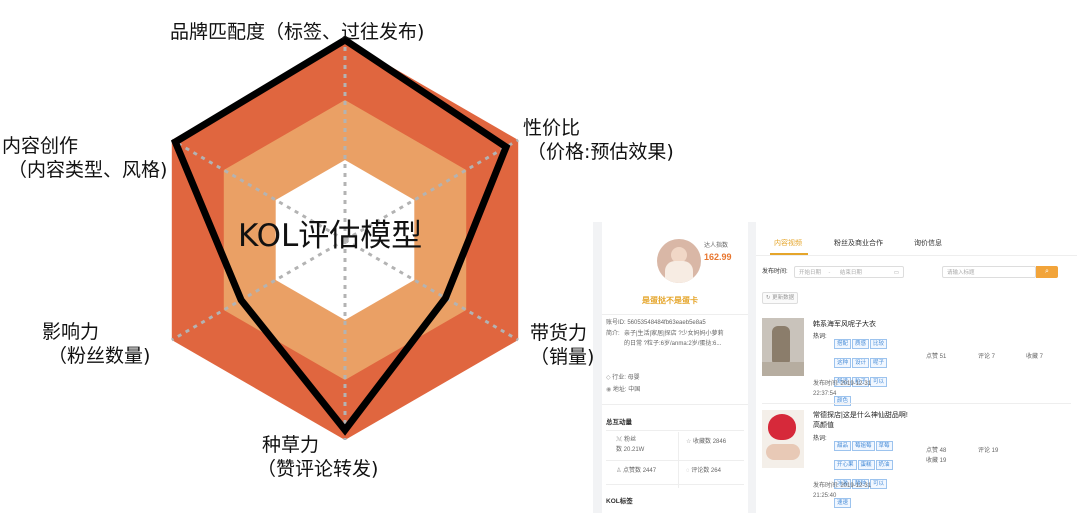  Describe the element at coordinates (716, 246) in the screenshot. I see `index-label: 达人指数` at that location.